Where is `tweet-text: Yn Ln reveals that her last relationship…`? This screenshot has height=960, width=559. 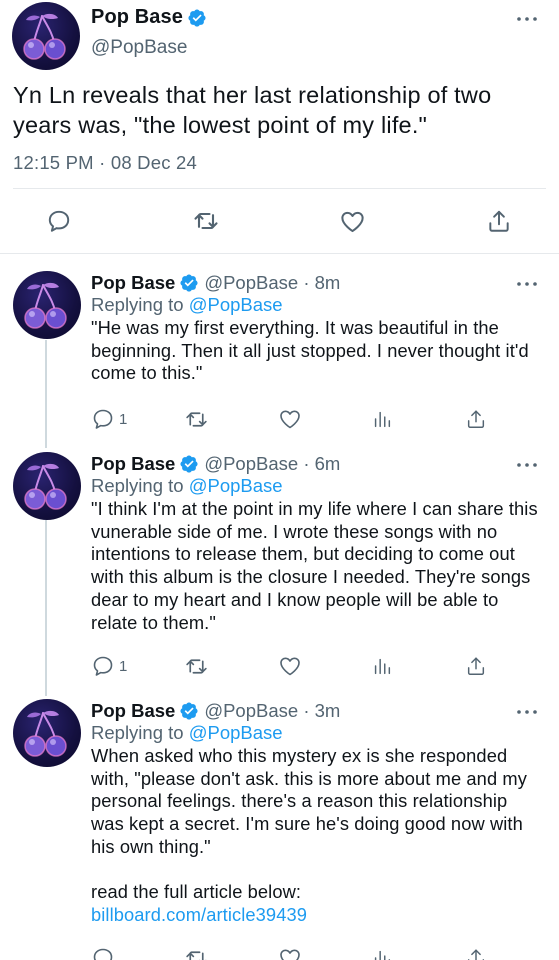 tweet-text: Yn Ln reveals that her last relationship… is located at coordinates (252, 110).